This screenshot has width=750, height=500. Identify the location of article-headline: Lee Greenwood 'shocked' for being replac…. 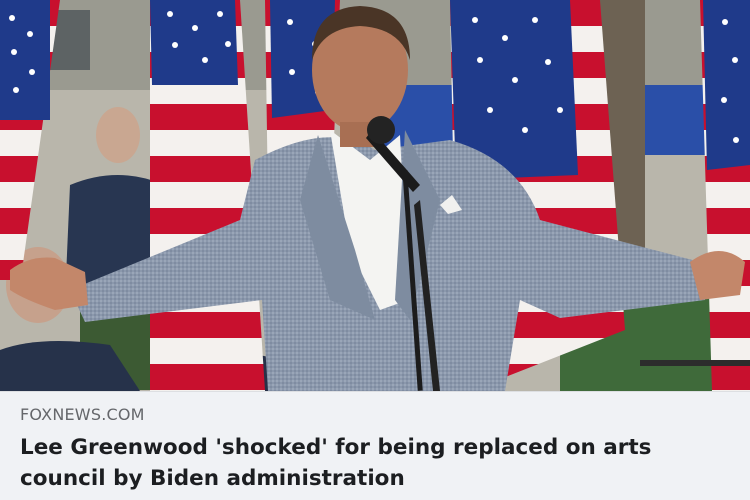
(375, 463).